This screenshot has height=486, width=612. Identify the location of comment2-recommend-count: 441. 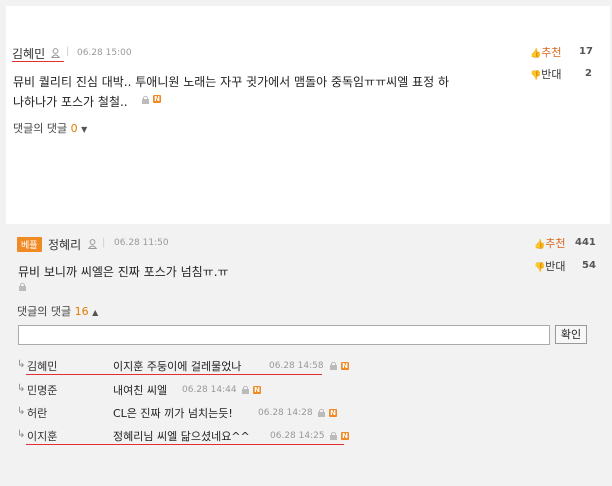
(585, 242).